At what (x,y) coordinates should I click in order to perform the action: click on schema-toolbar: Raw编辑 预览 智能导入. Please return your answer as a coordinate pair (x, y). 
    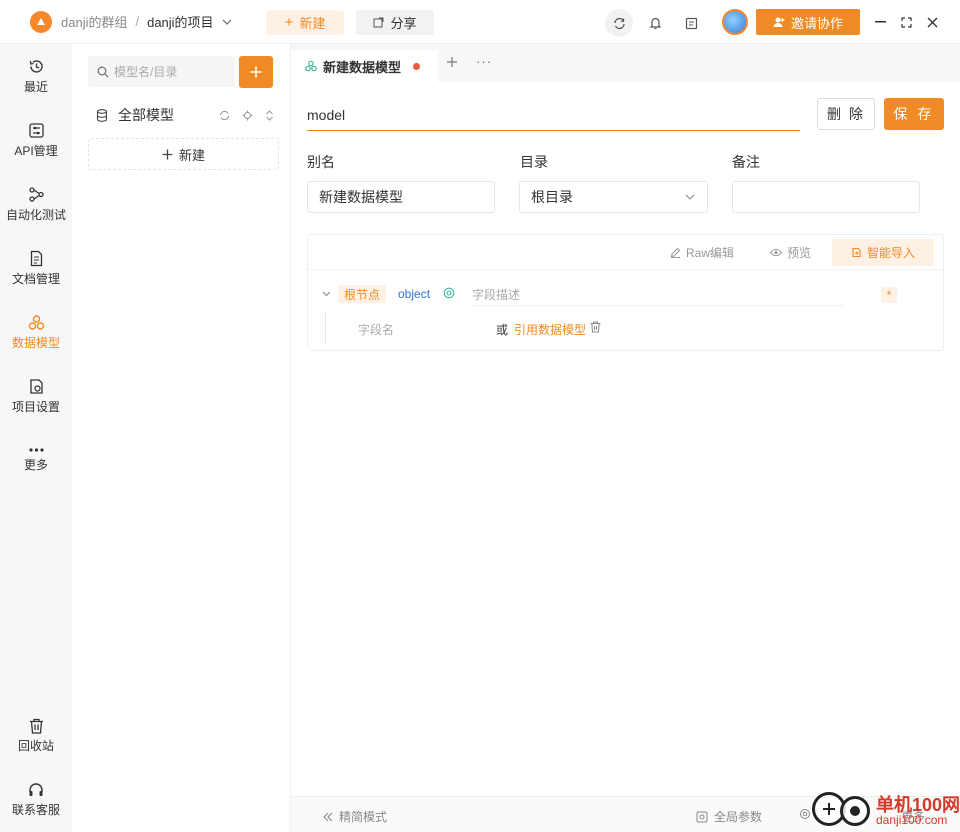
    Looking at the image, I should click on (625, 252).